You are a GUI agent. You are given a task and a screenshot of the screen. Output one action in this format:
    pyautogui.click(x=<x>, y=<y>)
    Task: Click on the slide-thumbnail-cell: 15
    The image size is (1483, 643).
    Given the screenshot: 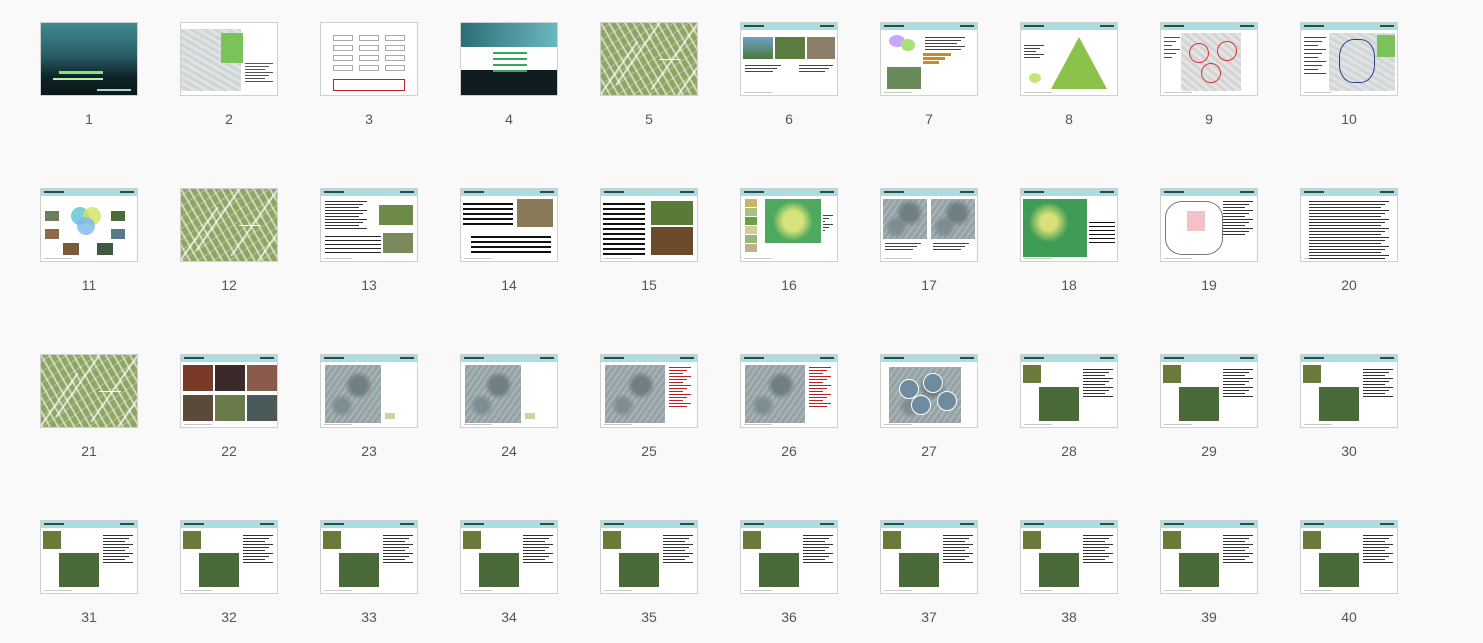 What is the action you would take?
    pyautogui.click(x=649, y=240)
    